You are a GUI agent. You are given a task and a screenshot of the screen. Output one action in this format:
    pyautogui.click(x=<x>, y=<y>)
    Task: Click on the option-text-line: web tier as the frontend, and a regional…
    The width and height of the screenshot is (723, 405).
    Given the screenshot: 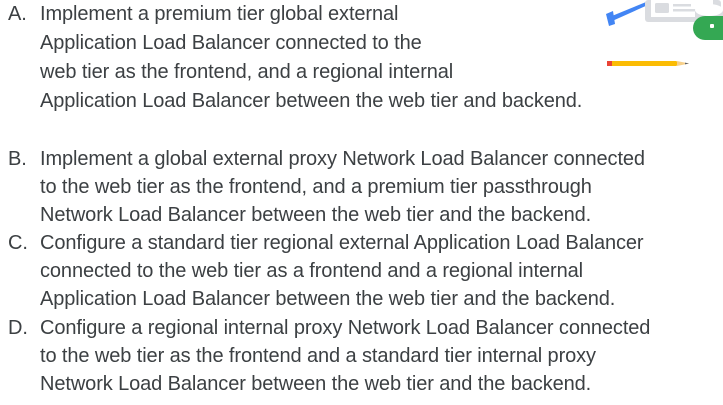 What is the action you would take?
    pyautogui.click(x=247, y=72)
    